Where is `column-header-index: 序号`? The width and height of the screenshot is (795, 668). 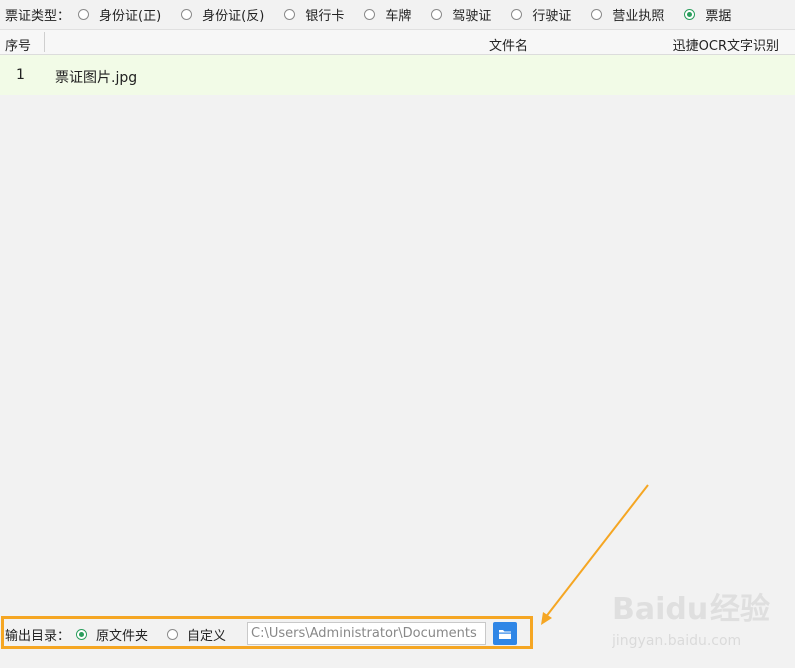 column-header-index: 序号 is located at coordinates (18, 44).